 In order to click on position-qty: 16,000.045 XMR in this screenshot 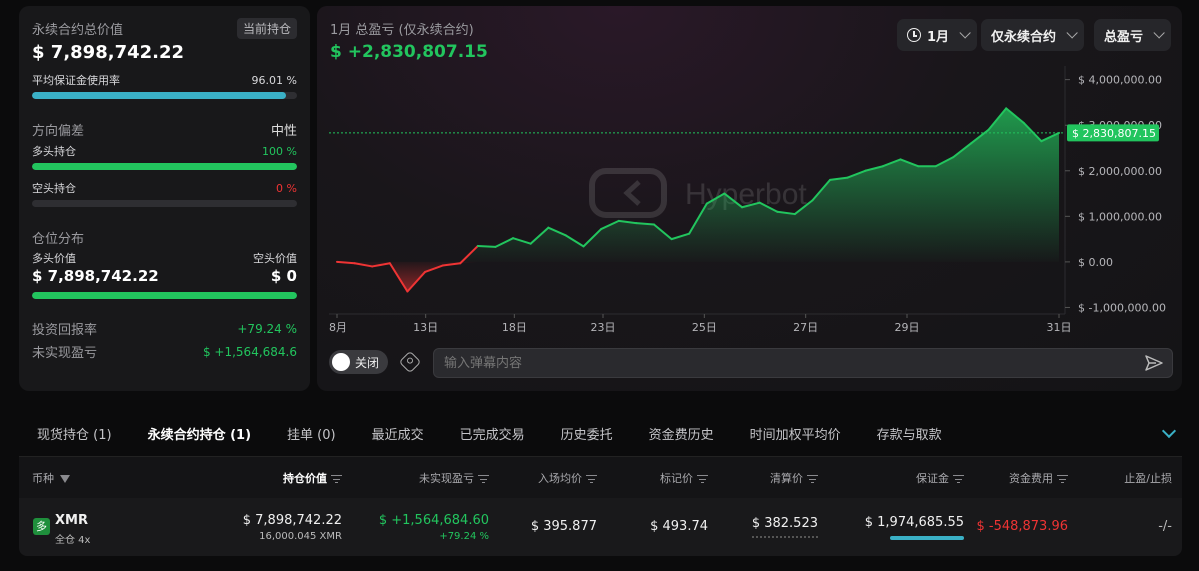, I will do `click(300, 536)`.